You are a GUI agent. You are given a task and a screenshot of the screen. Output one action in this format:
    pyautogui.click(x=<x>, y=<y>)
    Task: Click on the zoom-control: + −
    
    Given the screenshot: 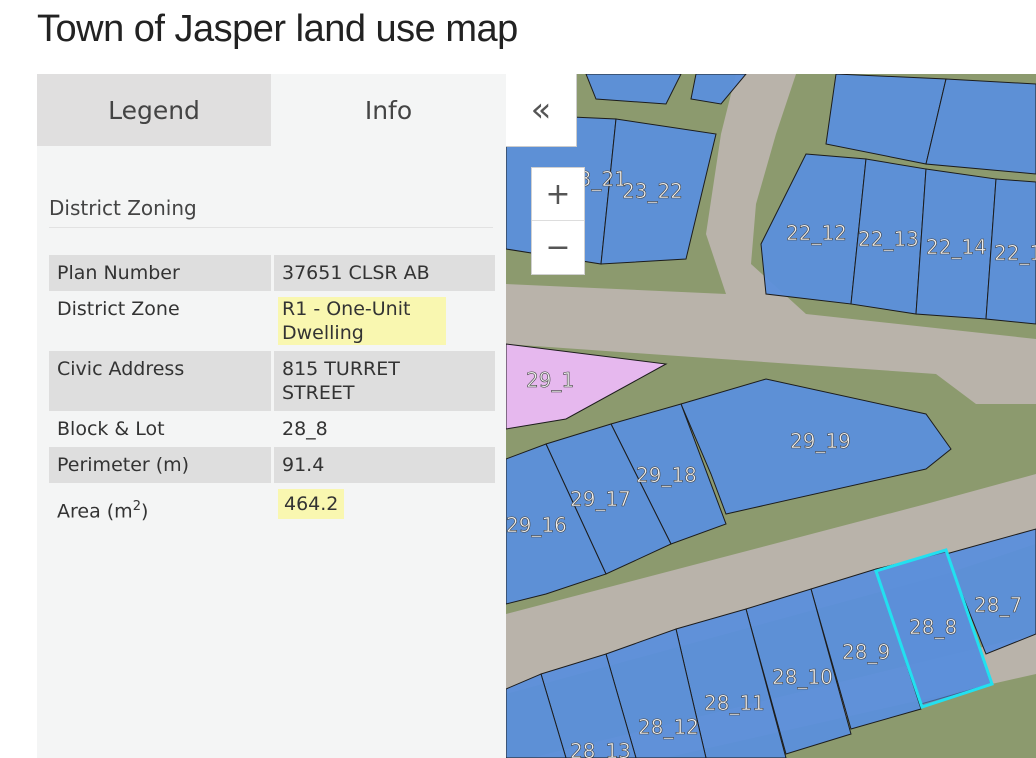 What is the action you would take?
    pyautogui.click(x=558, y=221)
    